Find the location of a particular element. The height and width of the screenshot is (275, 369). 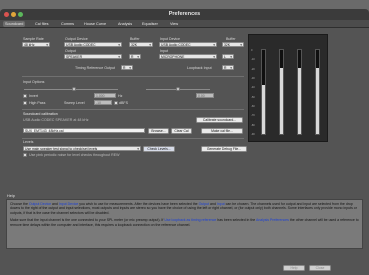

hp-value-field: 1.000 is located at coordinates (105, 95).